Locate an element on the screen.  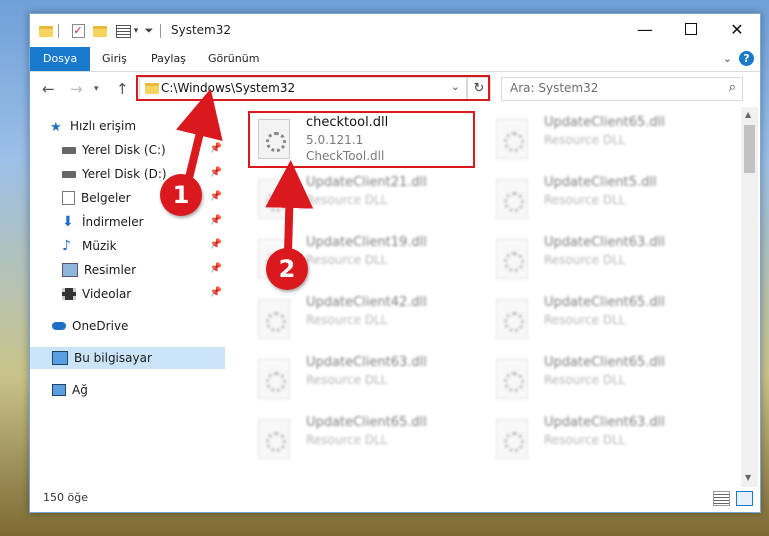
up-arrow-icon: ↑ is located at coordinates (122, 89).